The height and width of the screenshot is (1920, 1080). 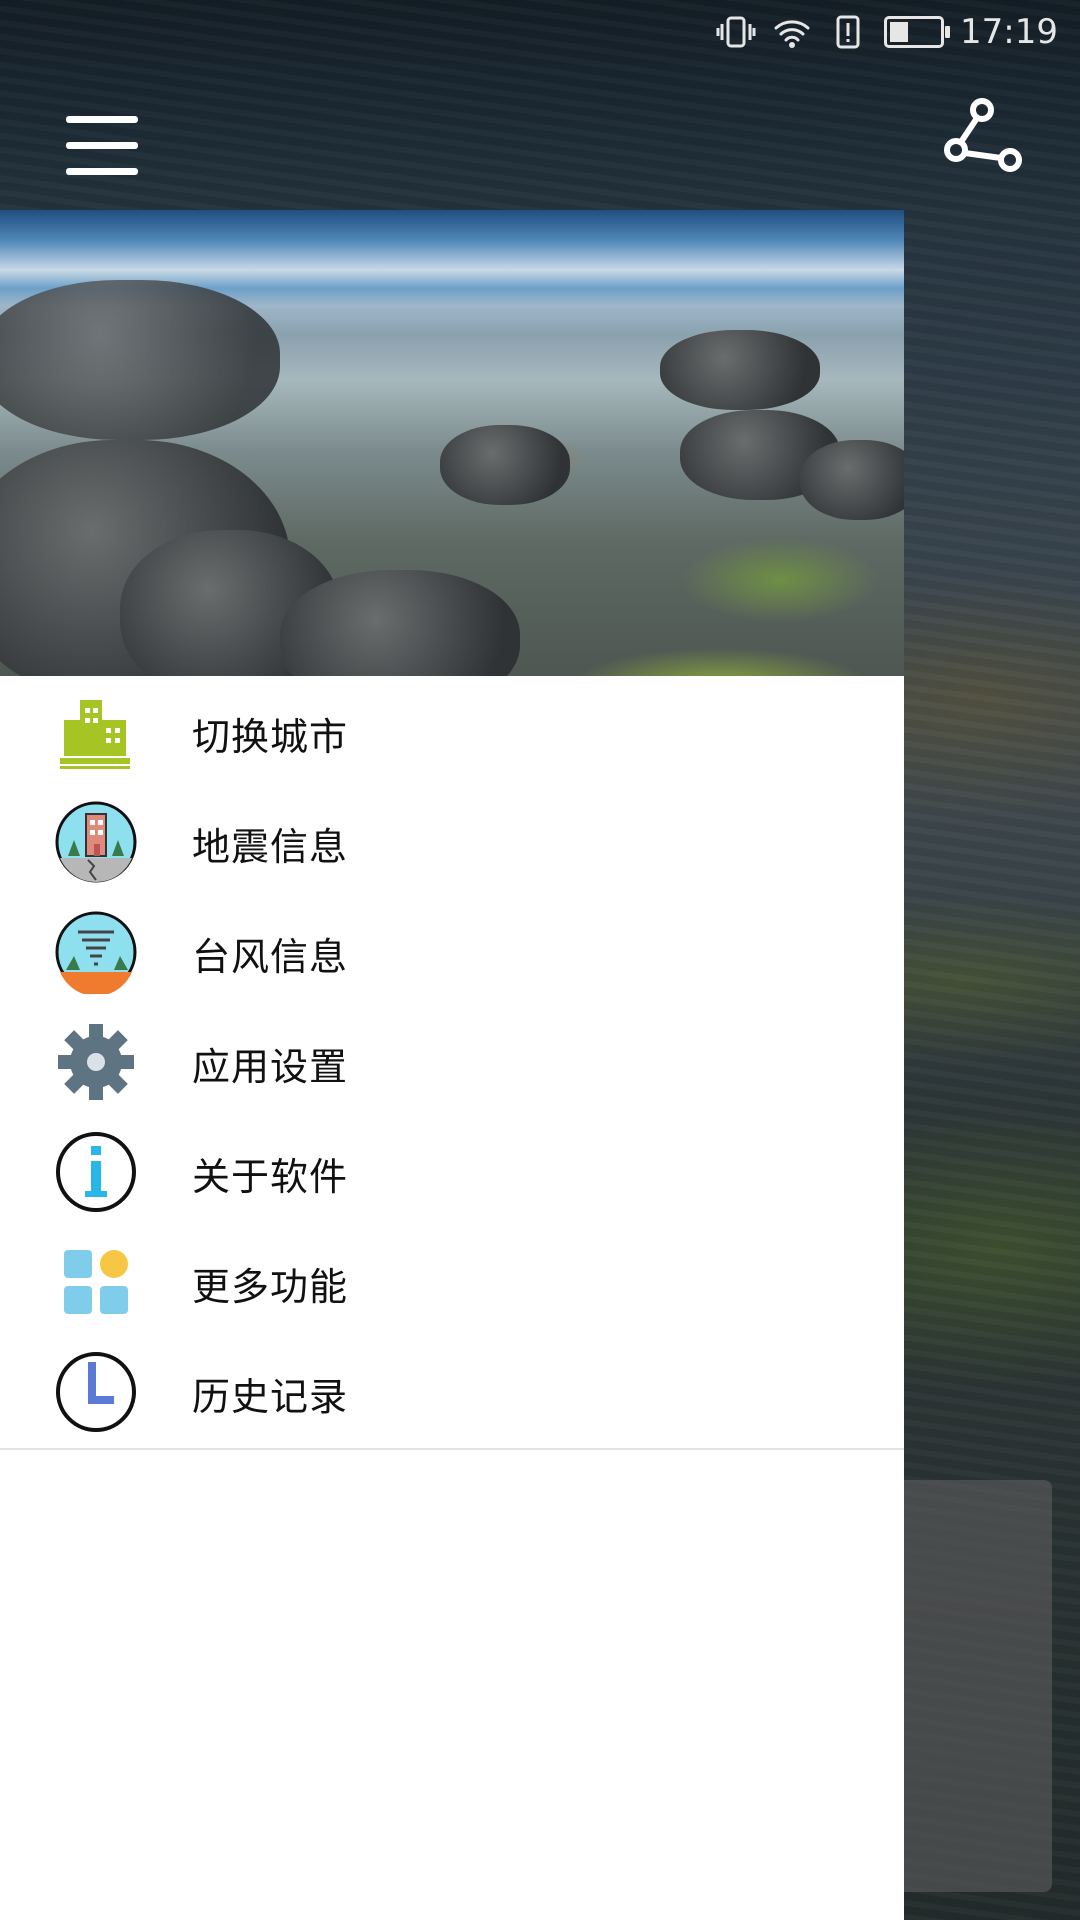 What do you see at coordinates (848, 32) in the screenshot?
I see `alert-icon` at bounding box center [848, 32].